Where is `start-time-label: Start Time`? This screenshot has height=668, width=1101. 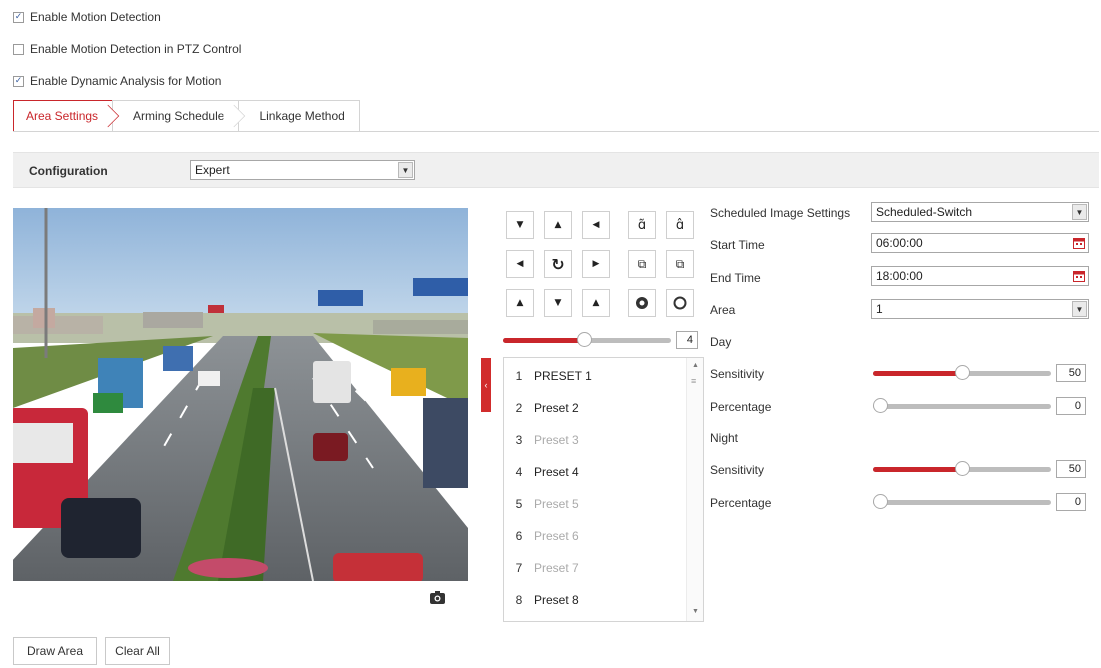 start-time-label: Start Time is located at coordinates (737, 245).